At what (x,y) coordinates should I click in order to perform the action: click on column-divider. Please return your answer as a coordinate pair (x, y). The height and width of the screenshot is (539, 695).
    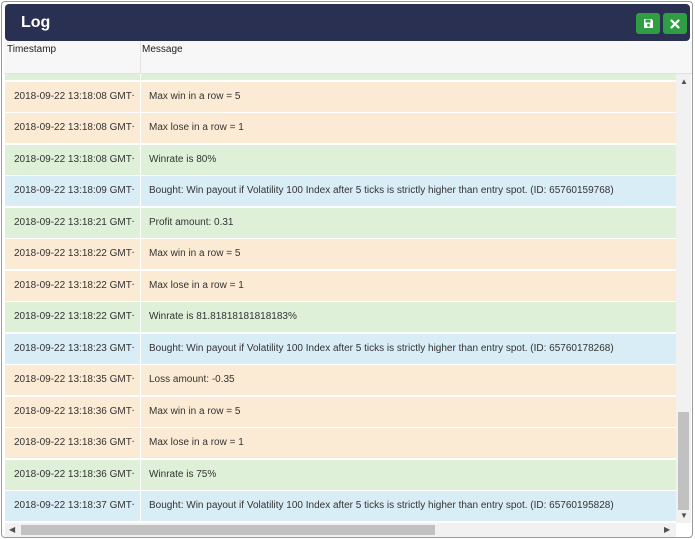
    Looking at the image, I should click on (140, 57).